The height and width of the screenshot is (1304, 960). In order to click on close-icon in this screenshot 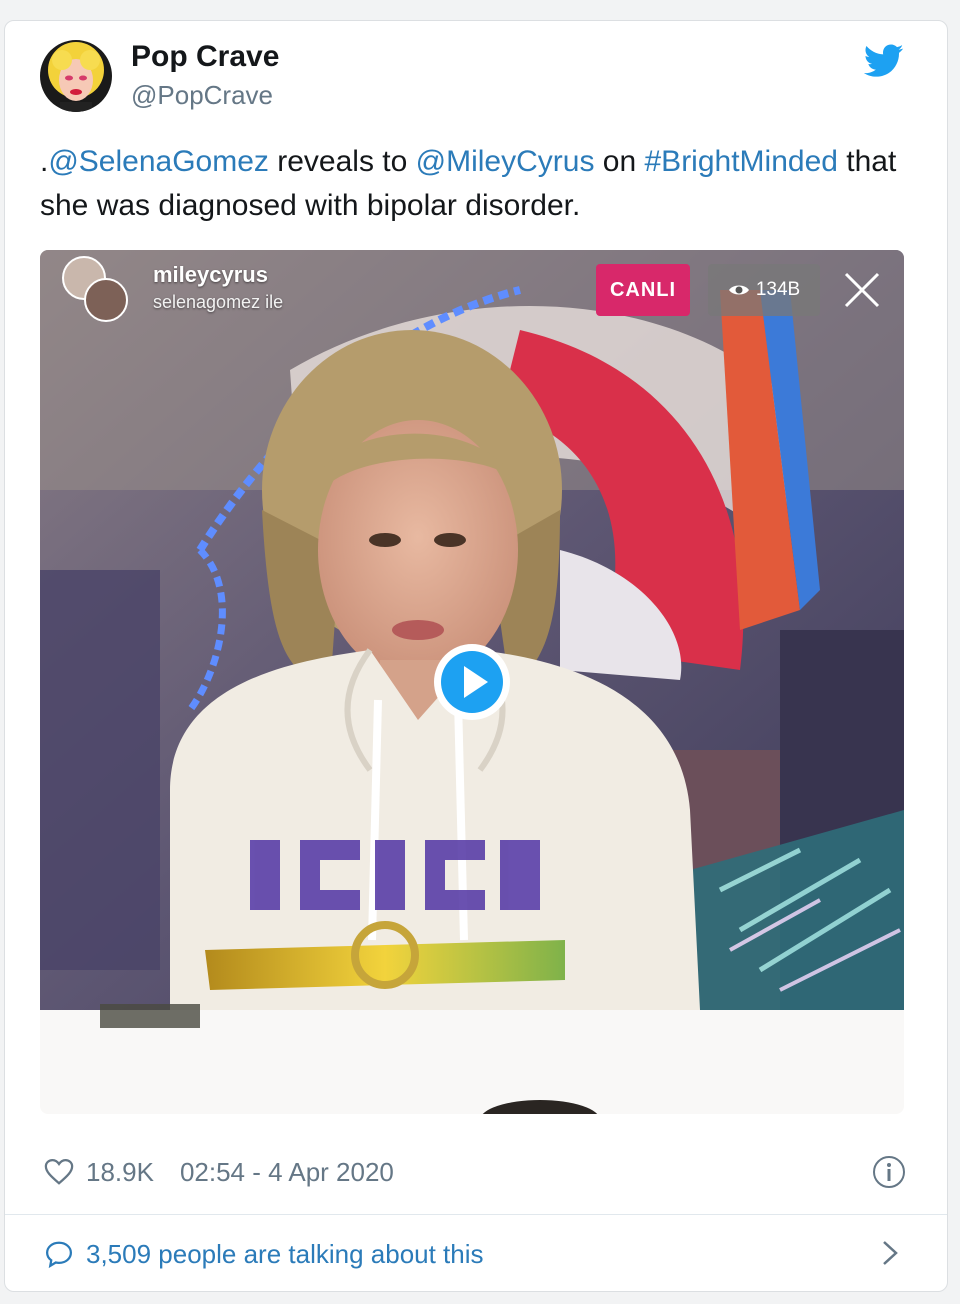, I will do `click(862, 290)`.